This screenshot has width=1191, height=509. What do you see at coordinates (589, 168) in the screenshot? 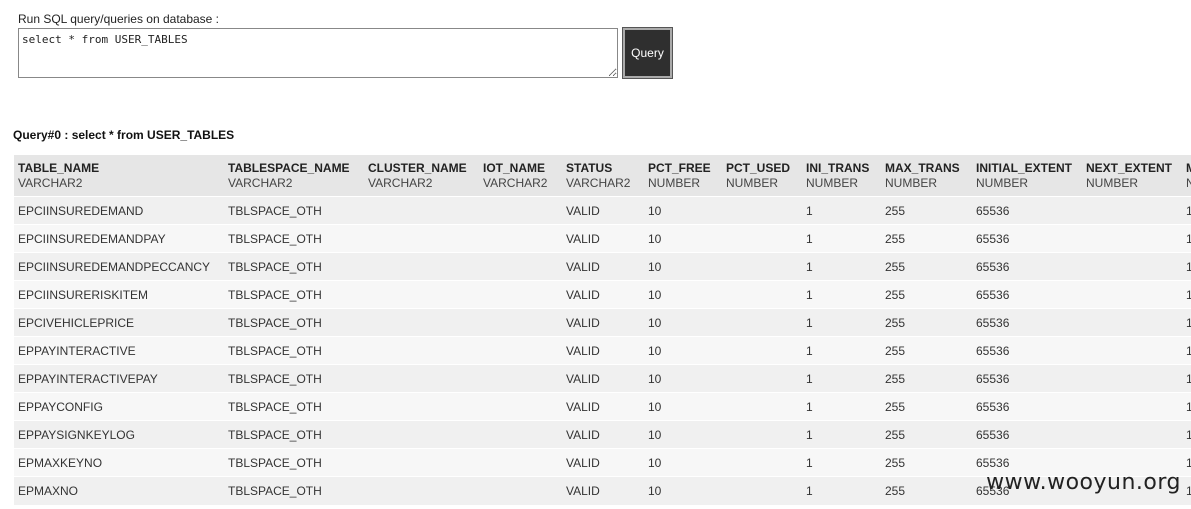
I see `column-name: STATUS` at bounding box center [589, 168].